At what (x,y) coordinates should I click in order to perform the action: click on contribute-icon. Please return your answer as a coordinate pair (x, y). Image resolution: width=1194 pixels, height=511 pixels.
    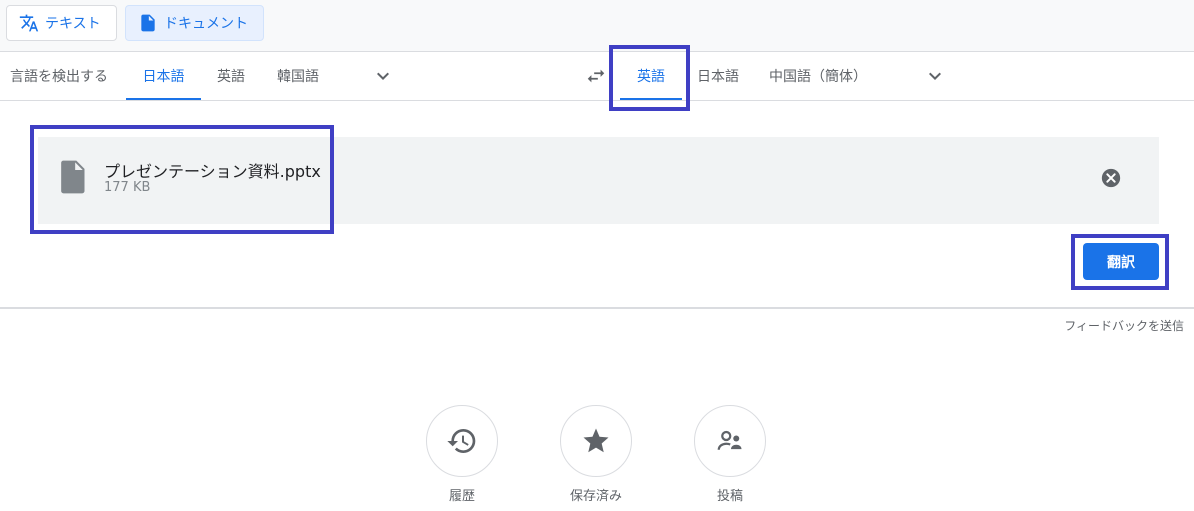
    Looking at the image, I should click on (729, 440).